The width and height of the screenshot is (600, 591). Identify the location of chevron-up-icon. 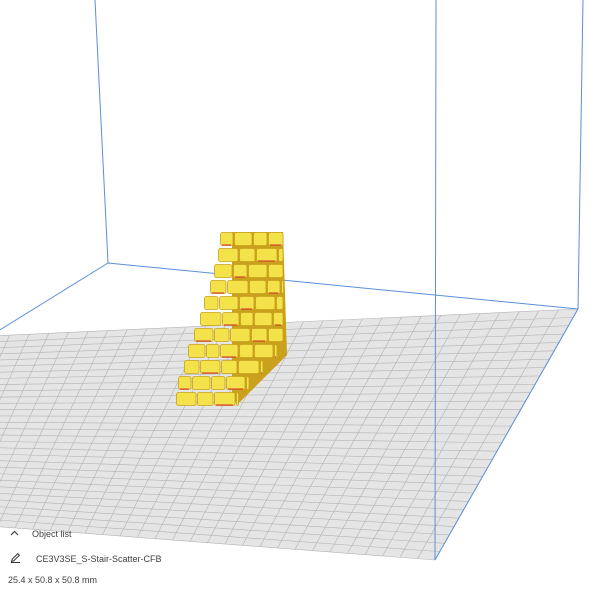
(15, 533).